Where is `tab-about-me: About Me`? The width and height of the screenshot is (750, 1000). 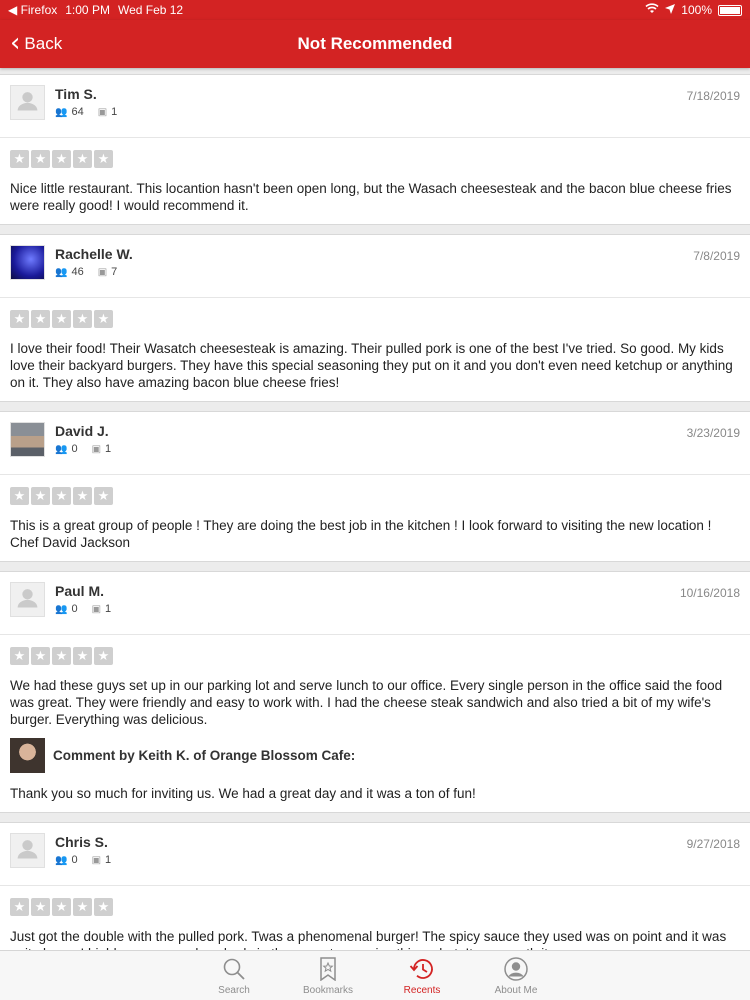
tab-about-me: About Me is located at coordinates (516, 975).